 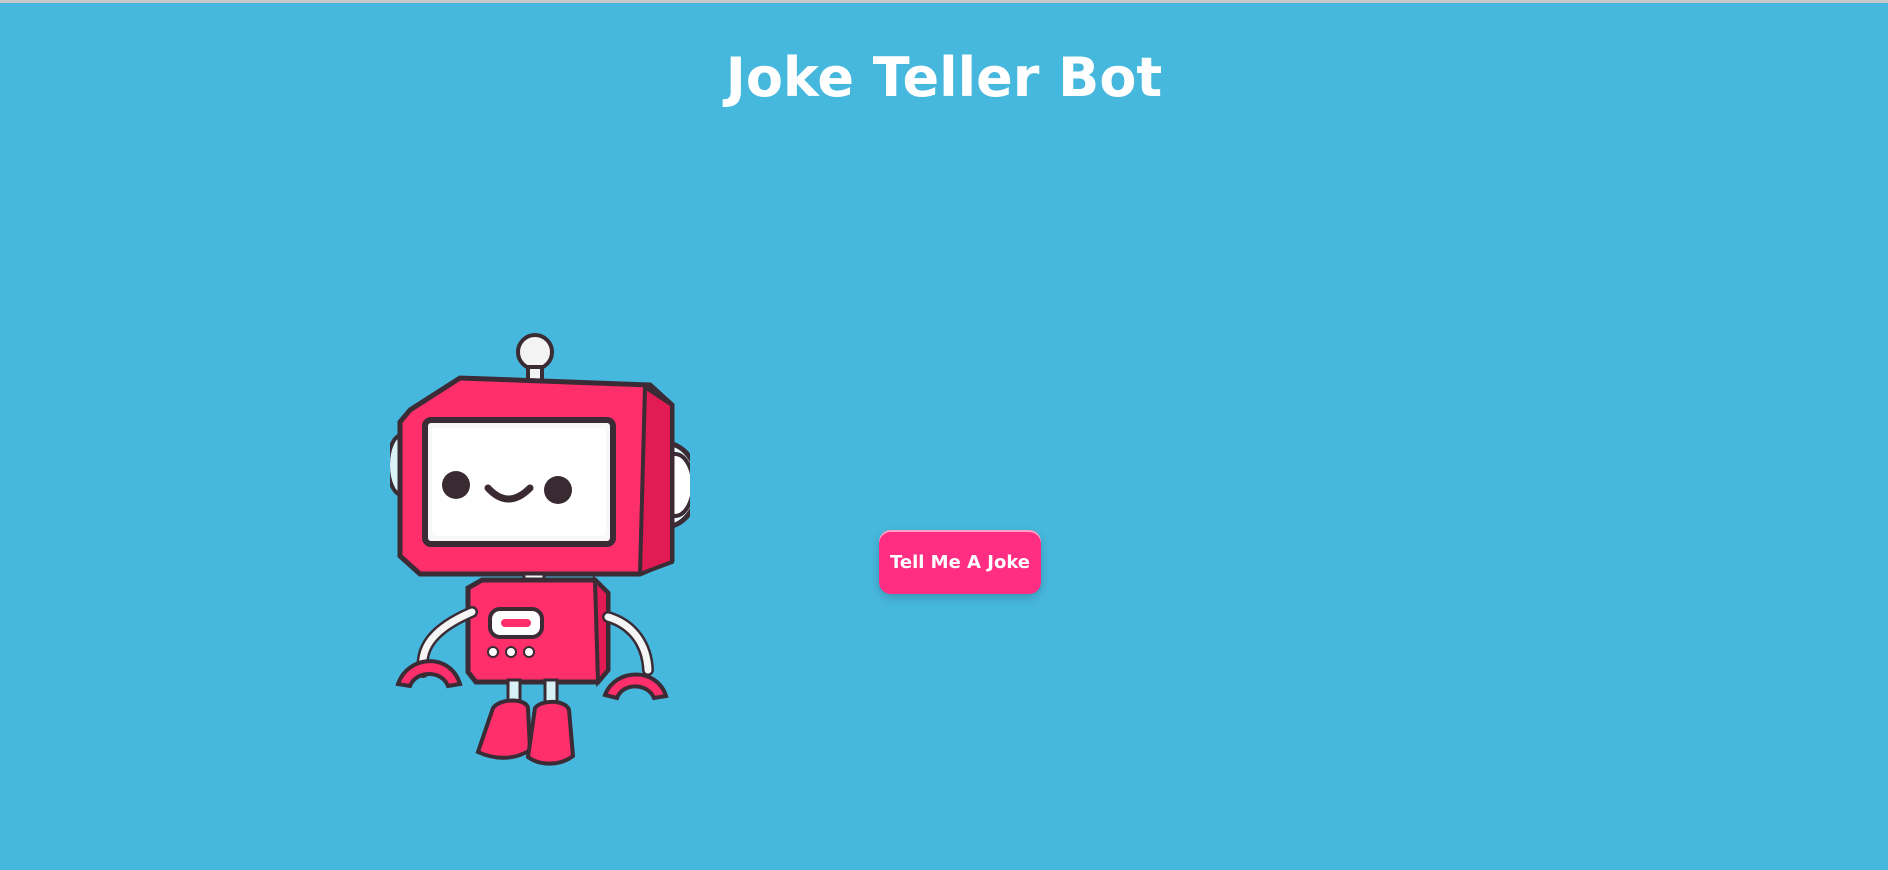 What do you see at coordinates (543, 549) in the screenshot?
I see `robot-icon` at bounding box center [543, 549].